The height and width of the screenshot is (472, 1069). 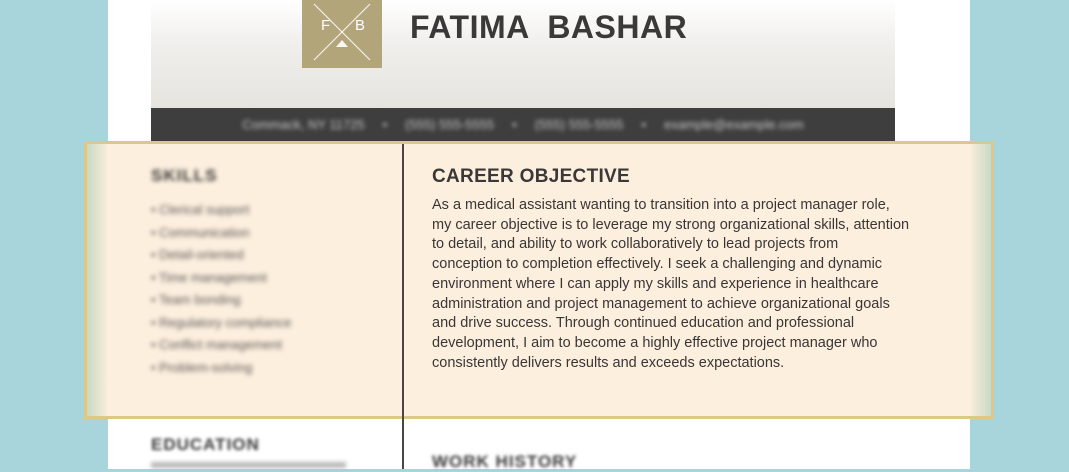 What do you see at coordinates (325, 25) in the screenshot?
I see `monogram-letter-left: F` at bounding box center [325, 25].